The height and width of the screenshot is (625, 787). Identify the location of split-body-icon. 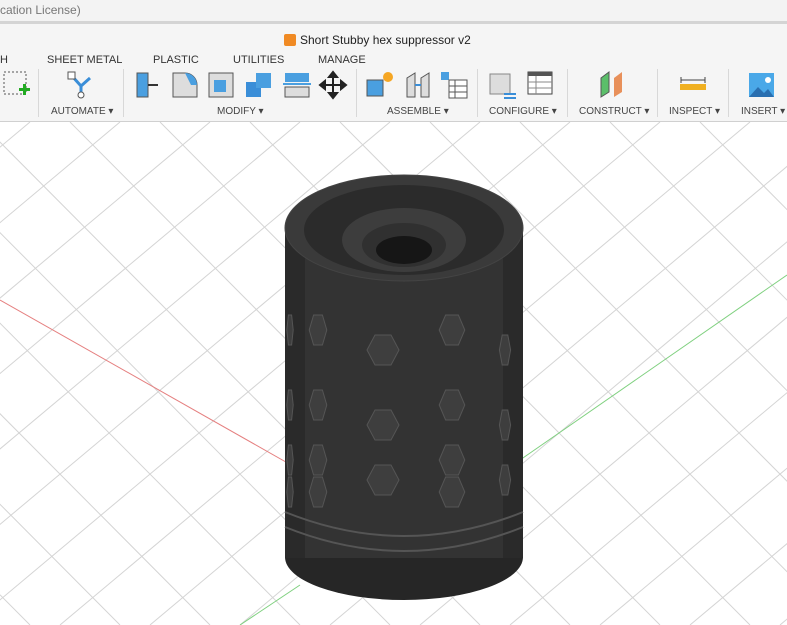
(297, 85).